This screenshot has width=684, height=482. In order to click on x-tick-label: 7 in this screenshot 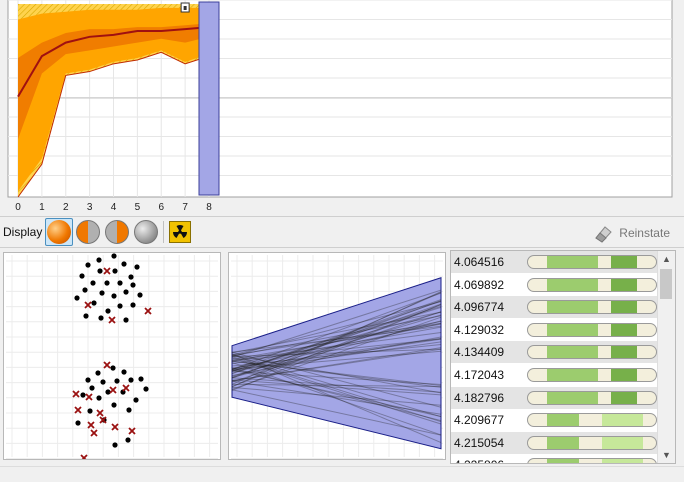, I will do `click(185, 207)`.